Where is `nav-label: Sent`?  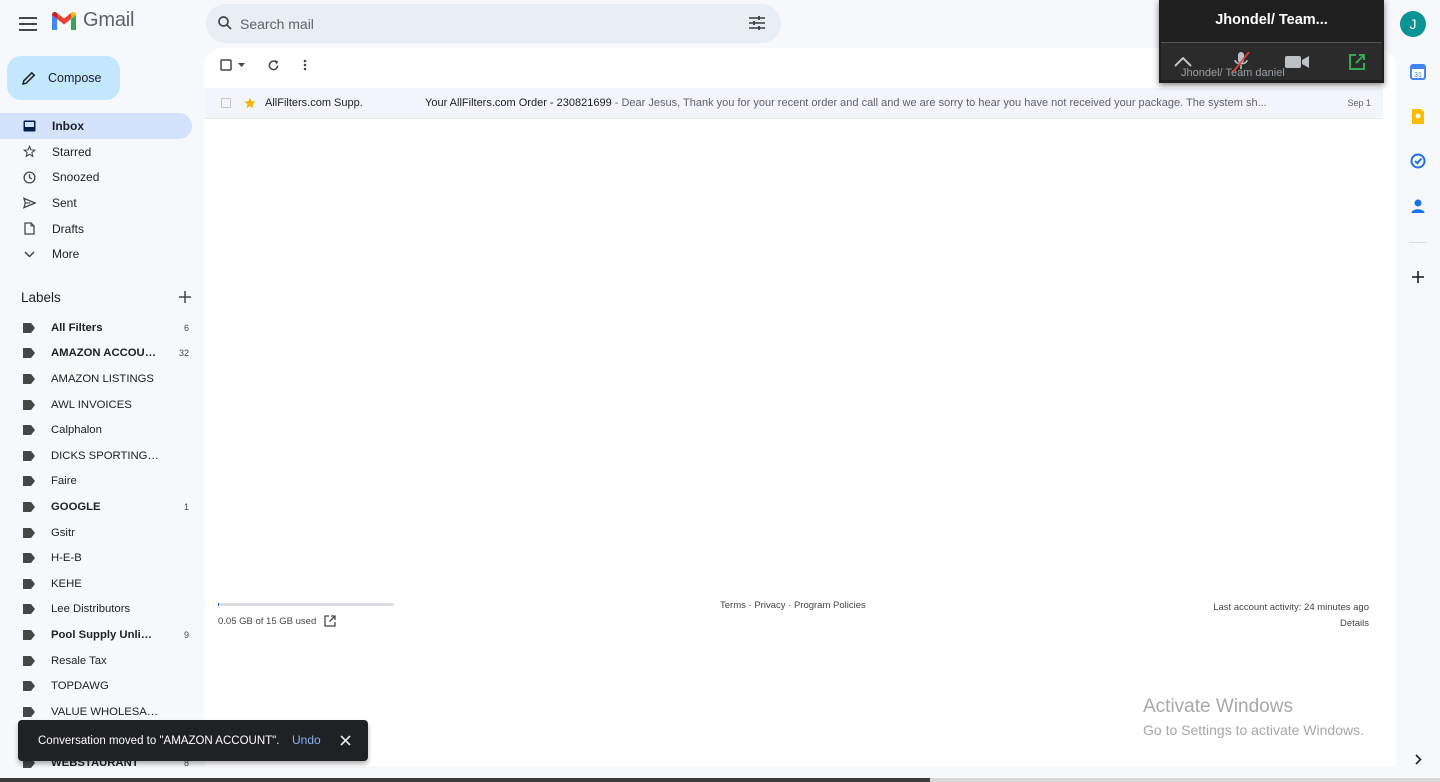 nav-label: Sent is located at coordinates (64, 202).